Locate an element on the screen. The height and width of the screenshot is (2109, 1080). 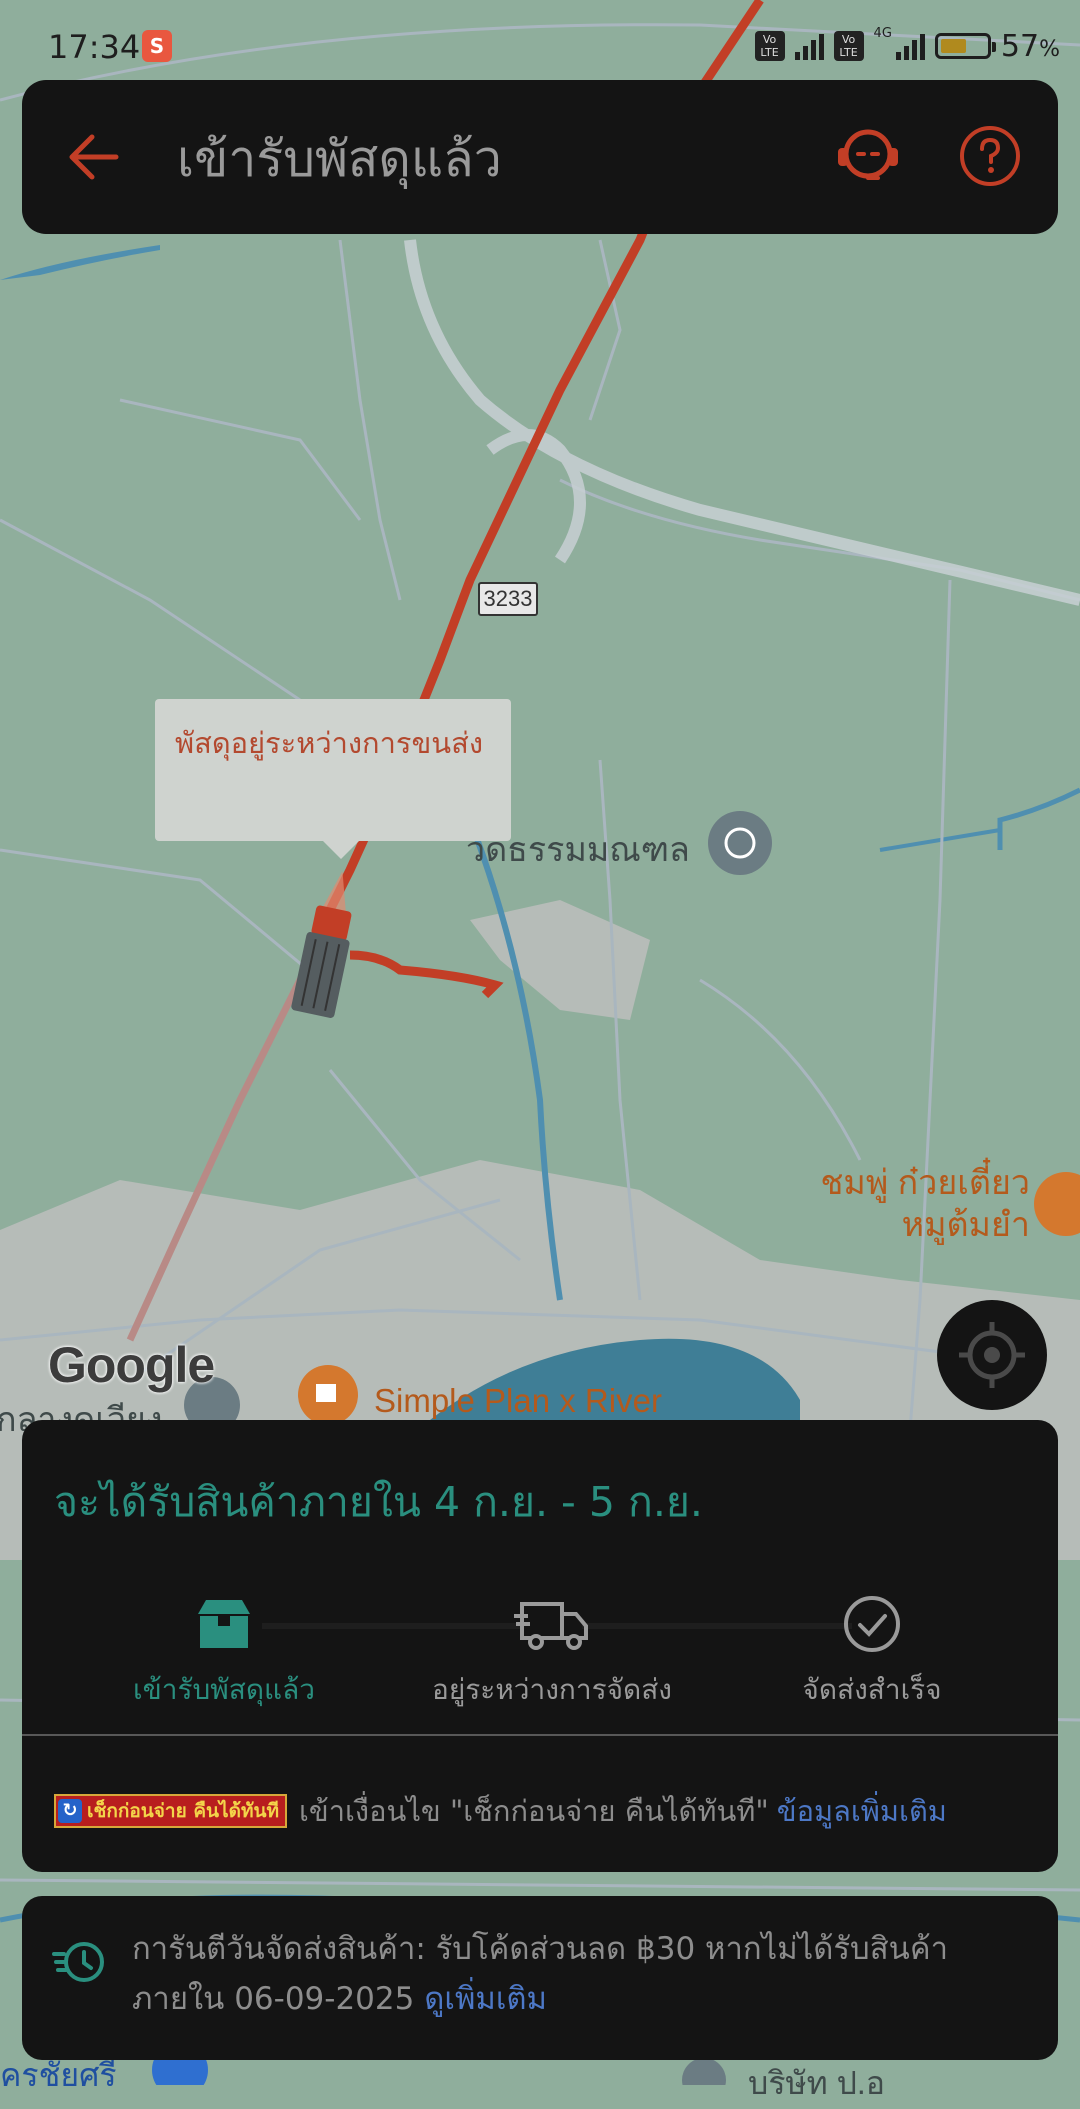
battery-percent: 57% is located at coordinates (1030, 46).